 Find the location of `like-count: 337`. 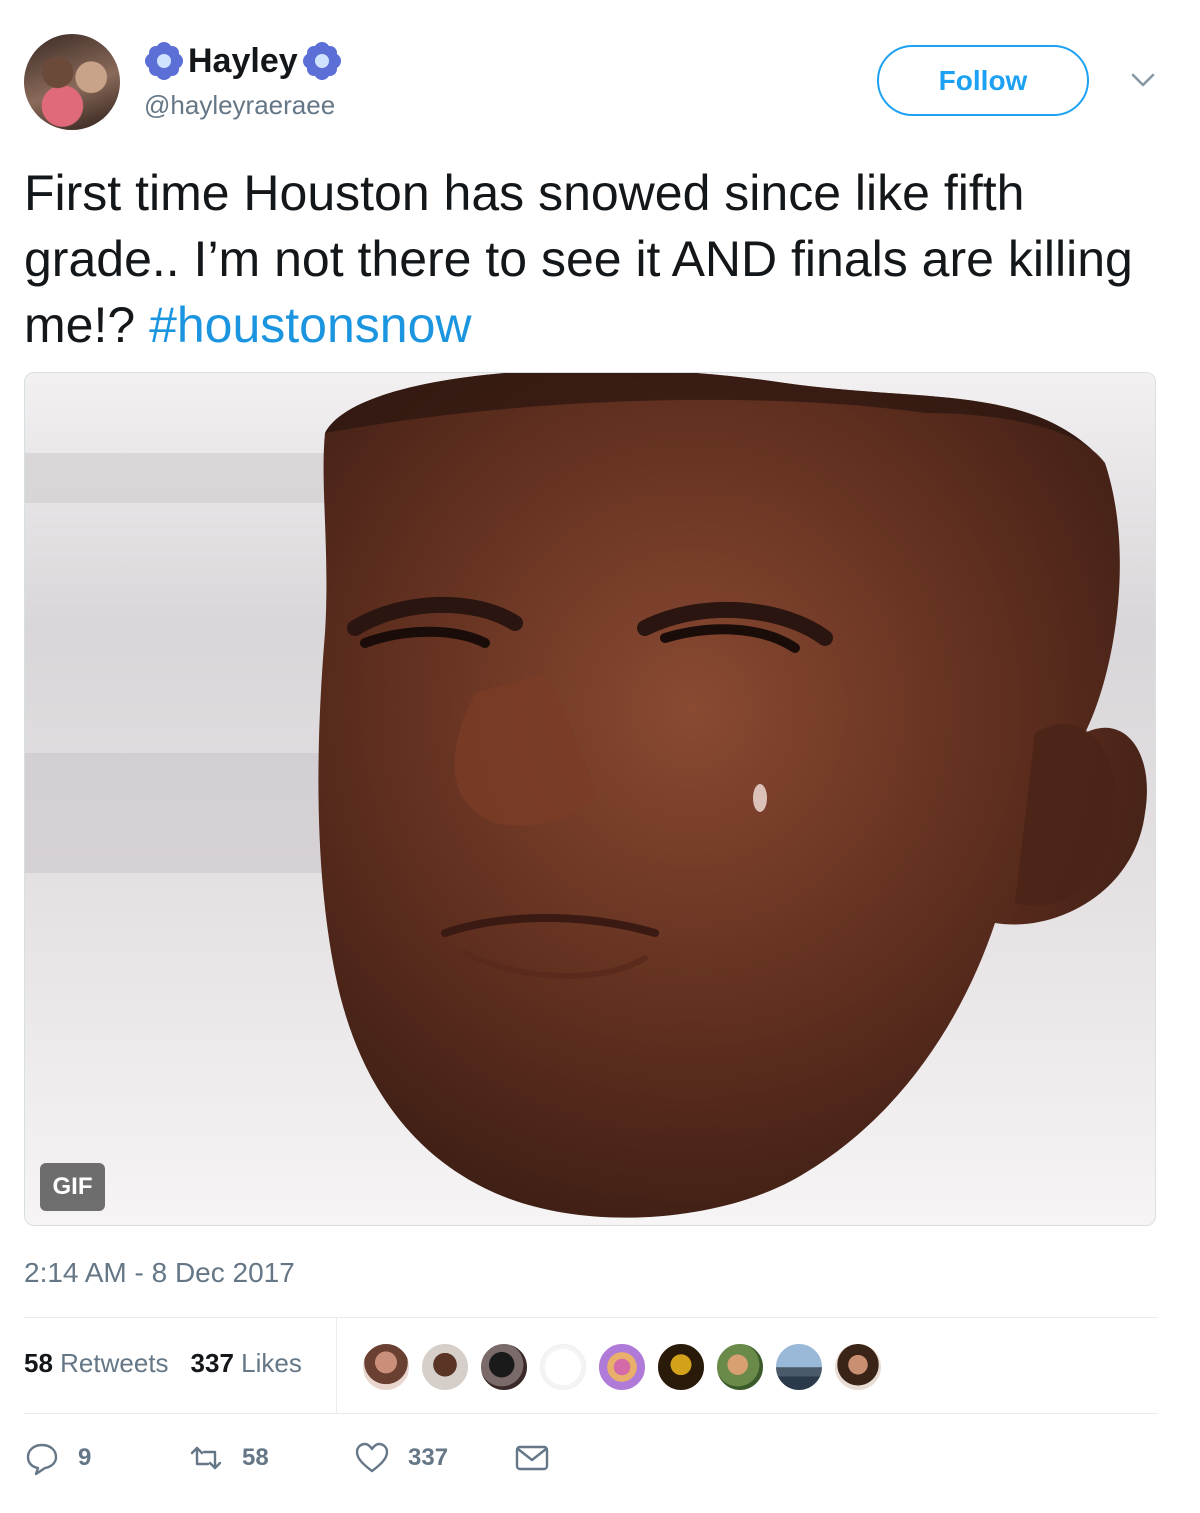

like-count: 337 is located at coordinates (428, 1457).